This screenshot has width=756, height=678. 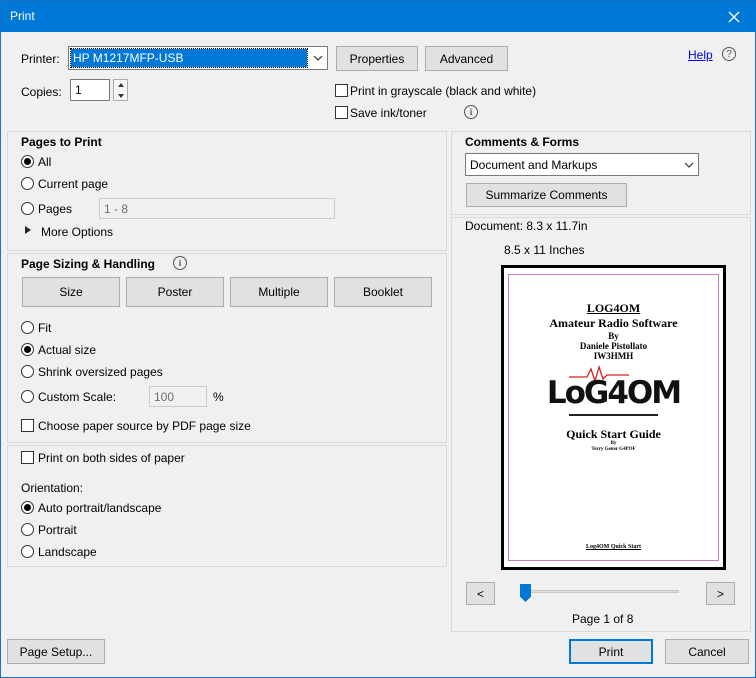 I want to click on grayscale-checkbox, so click(x=341, y=90).